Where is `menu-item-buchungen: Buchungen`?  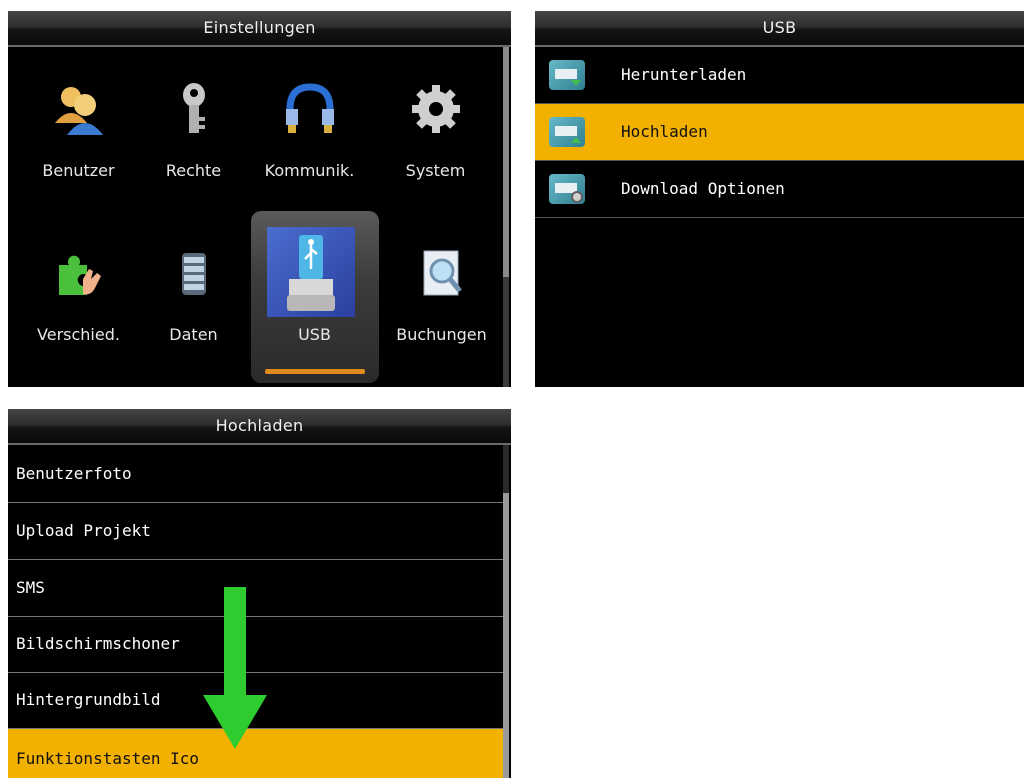 menu-item-buchungen: Buchungen is located at coordinates (441, 294).